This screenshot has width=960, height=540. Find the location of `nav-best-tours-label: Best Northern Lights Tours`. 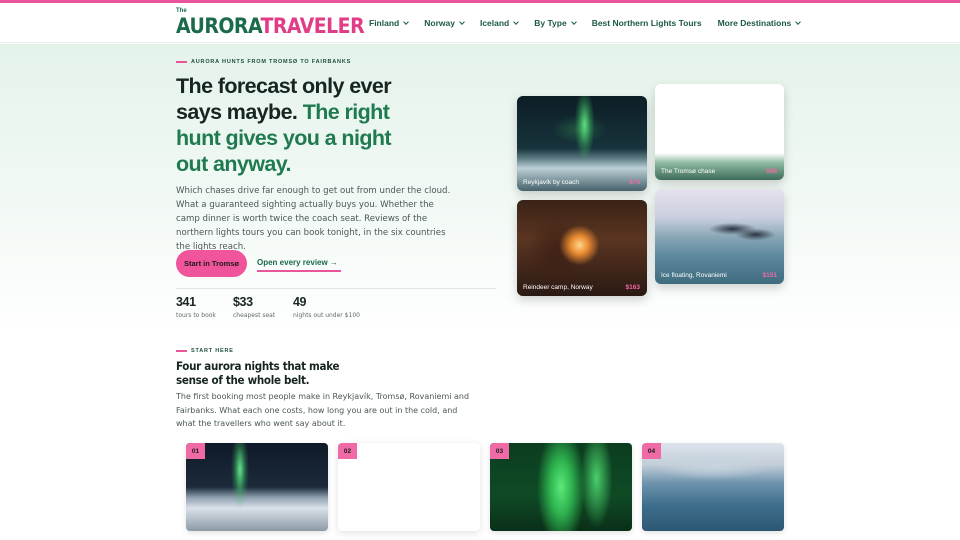

nav-best-tours-label: Best Northern Lights Tours is located at coordinates (646, 23).